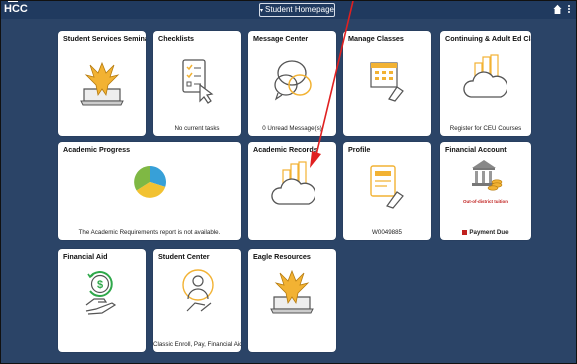 The image size is (577, 364). I want to click on tile-financial-aid: Financial Aid $, so click(102, 300).